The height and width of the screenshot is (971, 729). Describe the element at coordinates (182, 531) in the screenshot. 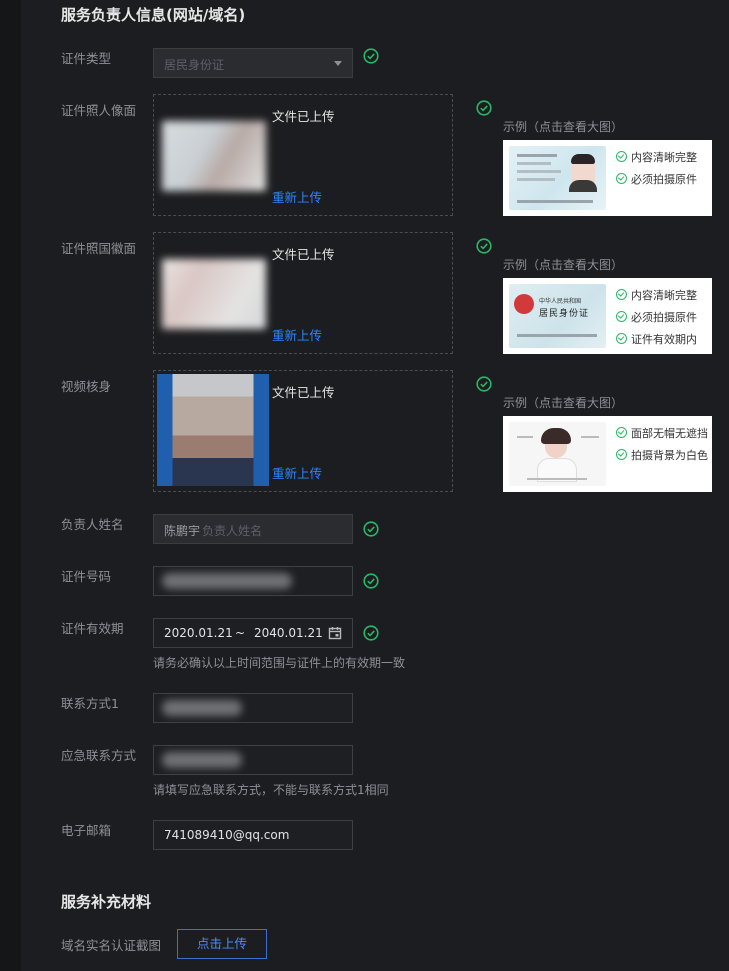

I see `name-value: 陈鹏宇` at that location.